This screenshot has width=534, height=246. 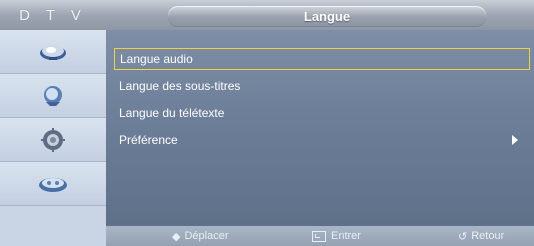 What do you see at coordinates (346, 236) in the screenshot?
I see `enter-label: Entrer` at bounding box center [346, 236].